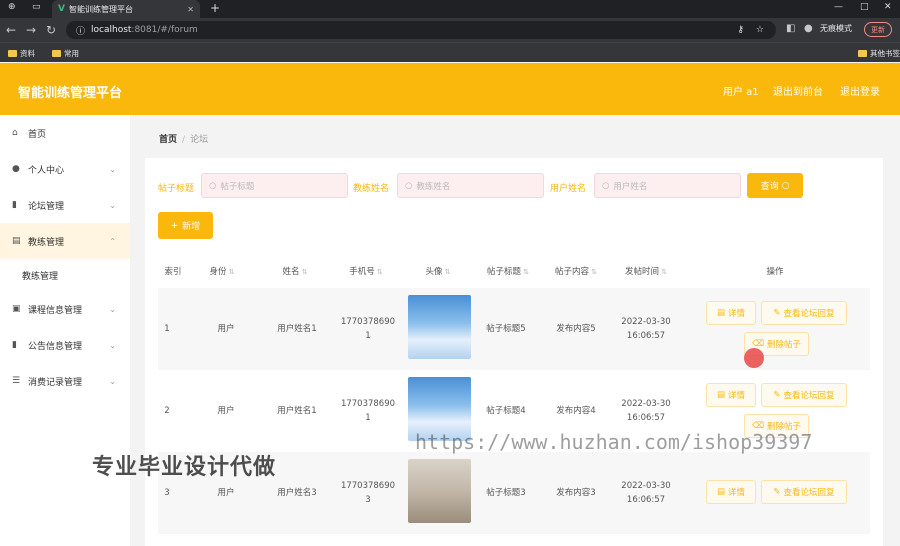 The height and width of the screenshot is (546, 900). I want to click on sidebar-item-profile: ● 个人中心 ⌄, so click(65, 169).